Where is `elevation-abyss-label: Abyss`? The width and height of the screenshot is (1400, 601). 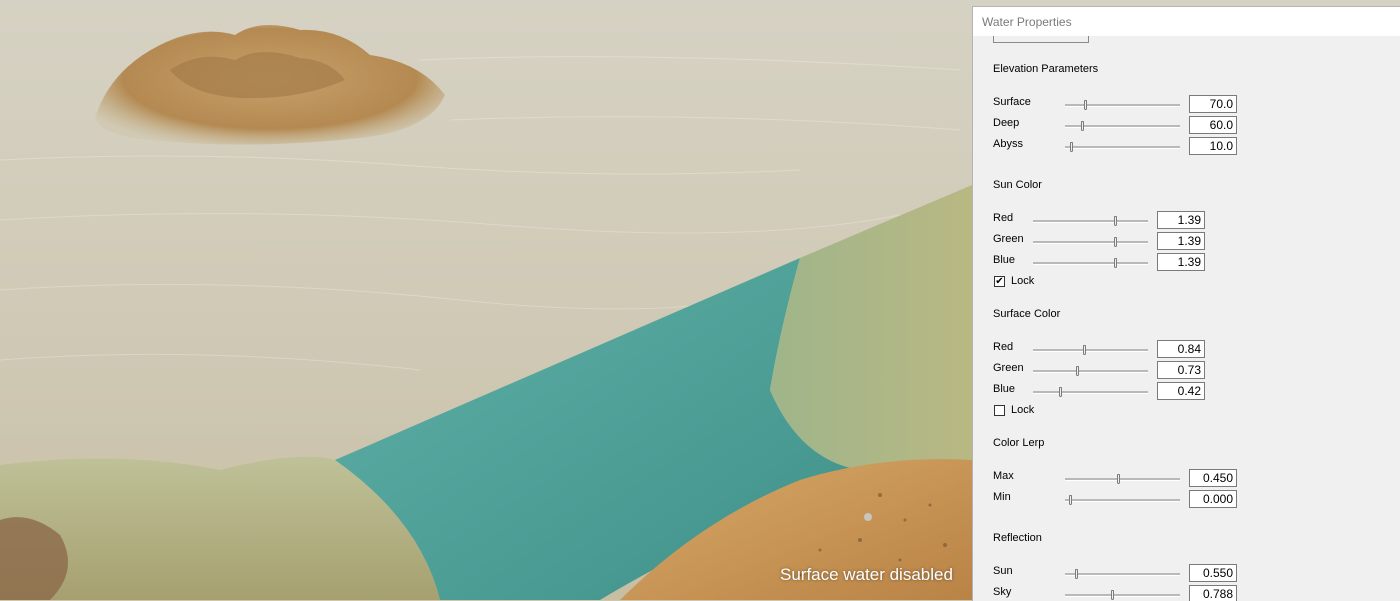
elevation-abyss-label: Abyss is located at coordinates (1008, 144).